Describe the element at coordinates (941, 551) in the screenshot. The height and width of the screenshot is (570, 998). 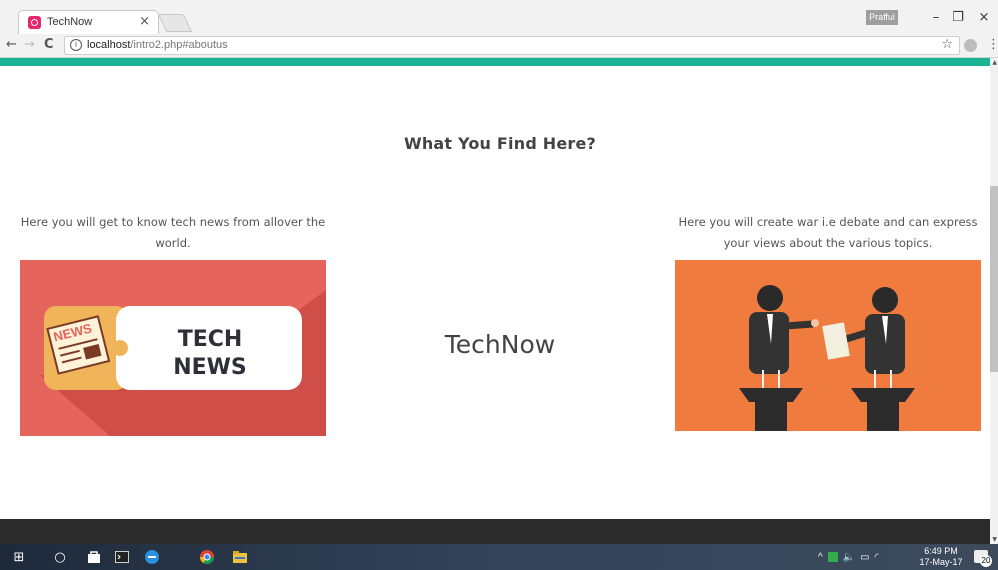
I see `clock-time: 6:49 PM` at that location.